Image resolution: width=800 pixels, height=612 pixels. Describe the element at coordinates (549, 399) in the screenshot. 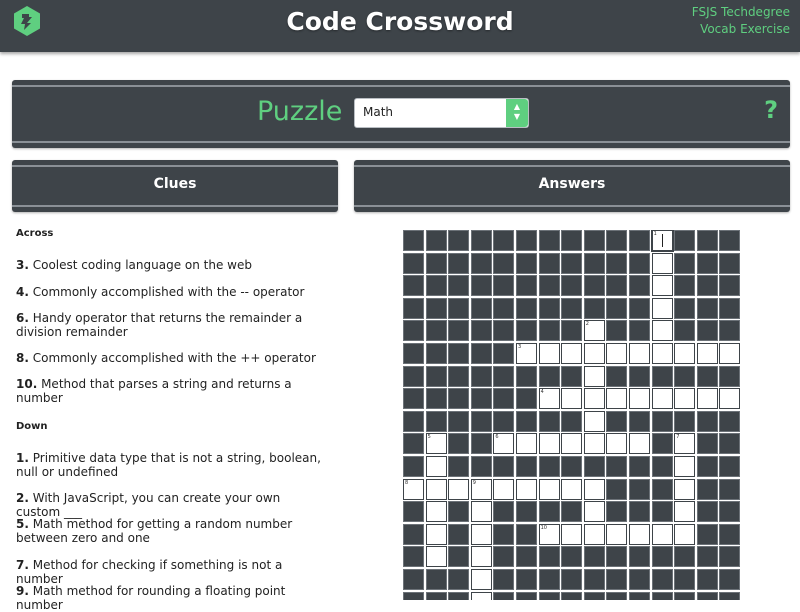

I see `grid-cell-input: 4` at that location.